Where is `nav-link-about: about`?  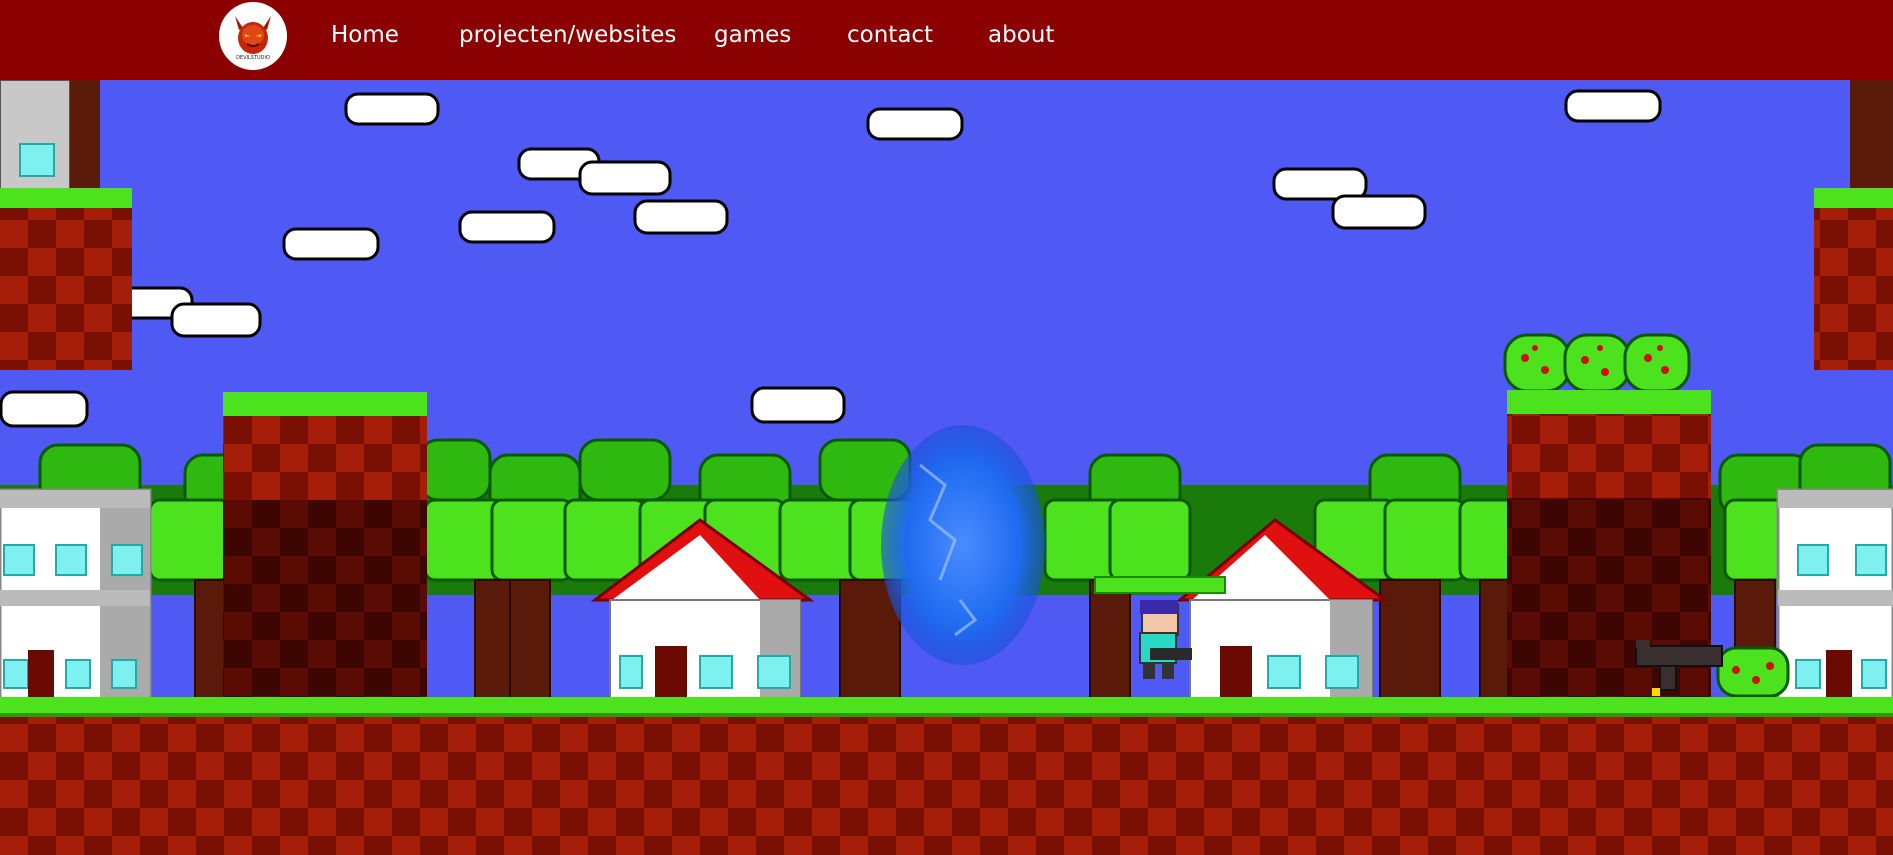 nav-link-about: about is located at coordinates (1021, 35).